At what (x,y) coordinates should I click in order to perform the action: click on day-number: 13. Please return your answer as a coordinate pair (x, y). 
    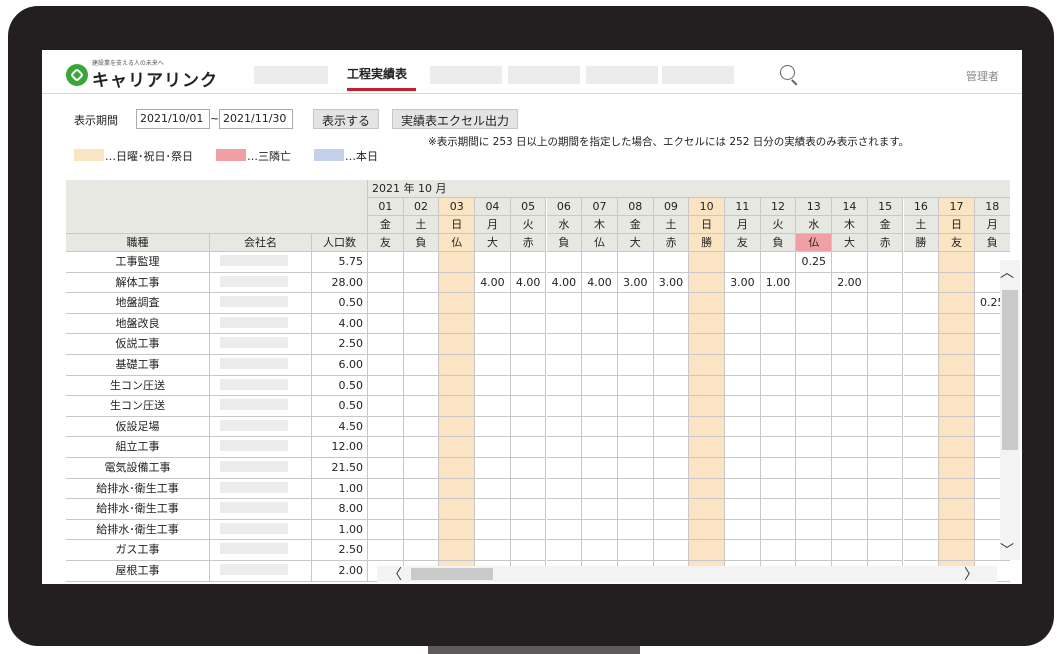
    Looking at the image, I should click on (814, 207).